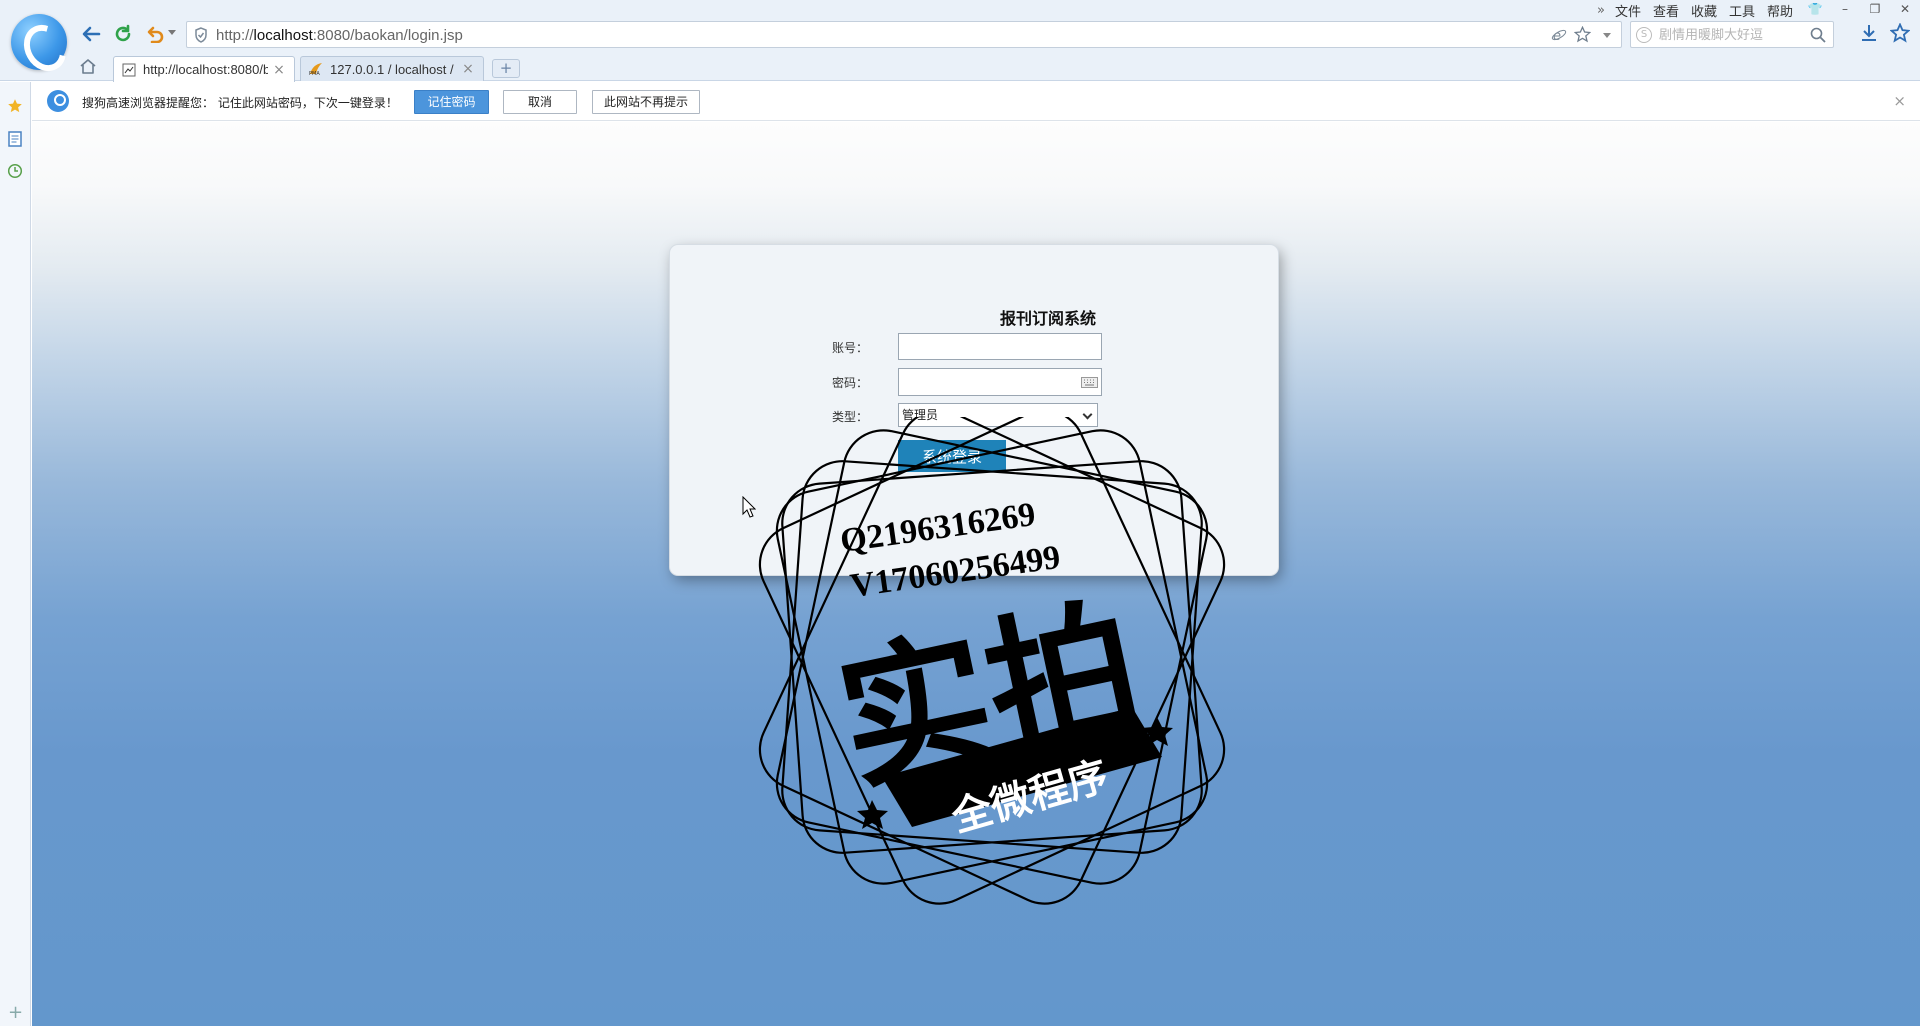  I want to click on ie-compat-icon: e, so click(1559, 35).